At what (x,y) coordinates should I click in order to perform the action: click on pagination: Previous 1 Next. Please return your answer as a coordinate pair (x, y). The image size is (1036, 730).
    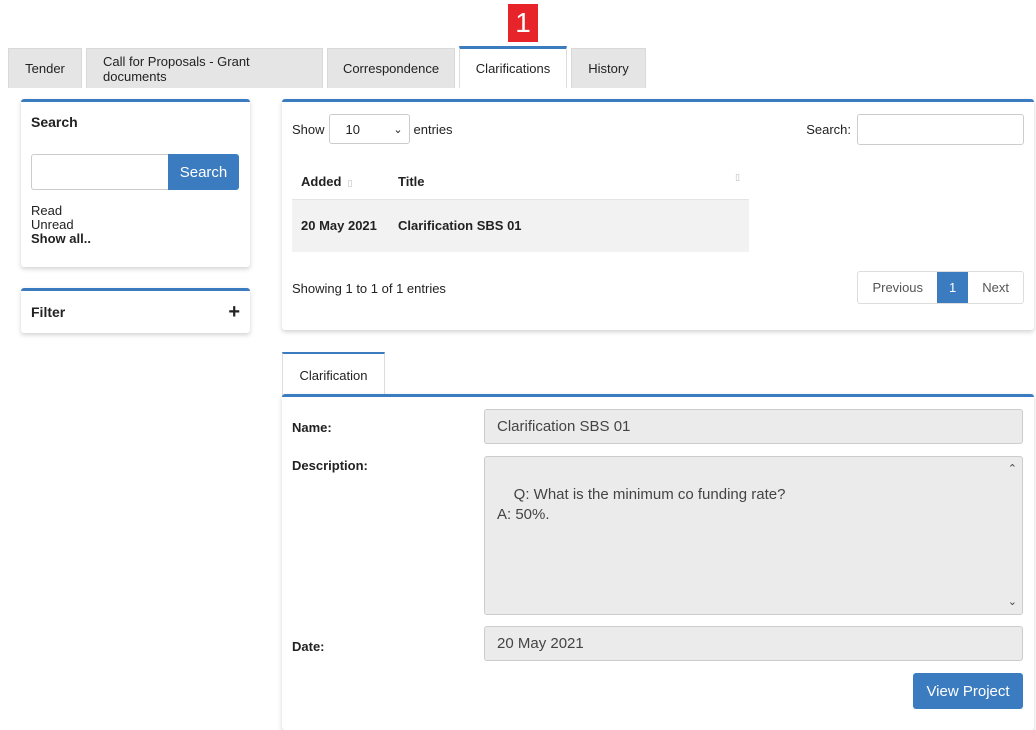
    Looking at the image, I should click on (940, 287).